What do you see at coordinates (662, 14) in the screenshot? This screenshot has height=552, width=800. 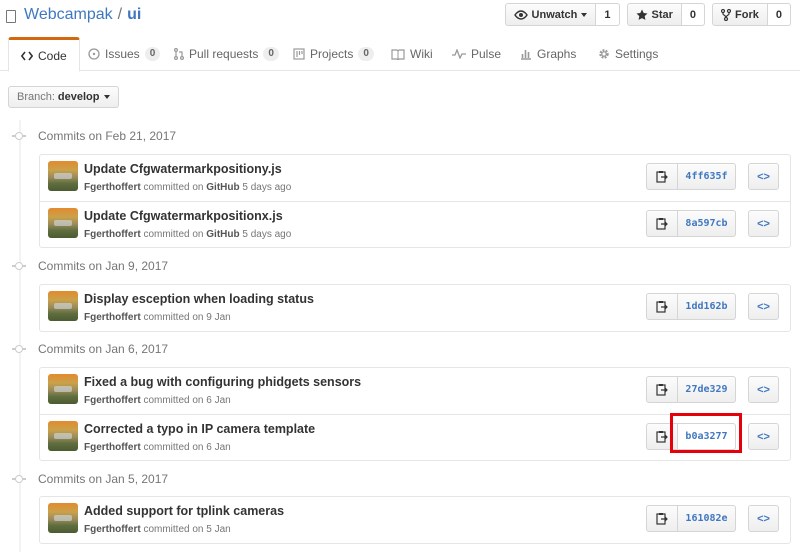 I see `star-label: Star` at bounding box center [662, 14].